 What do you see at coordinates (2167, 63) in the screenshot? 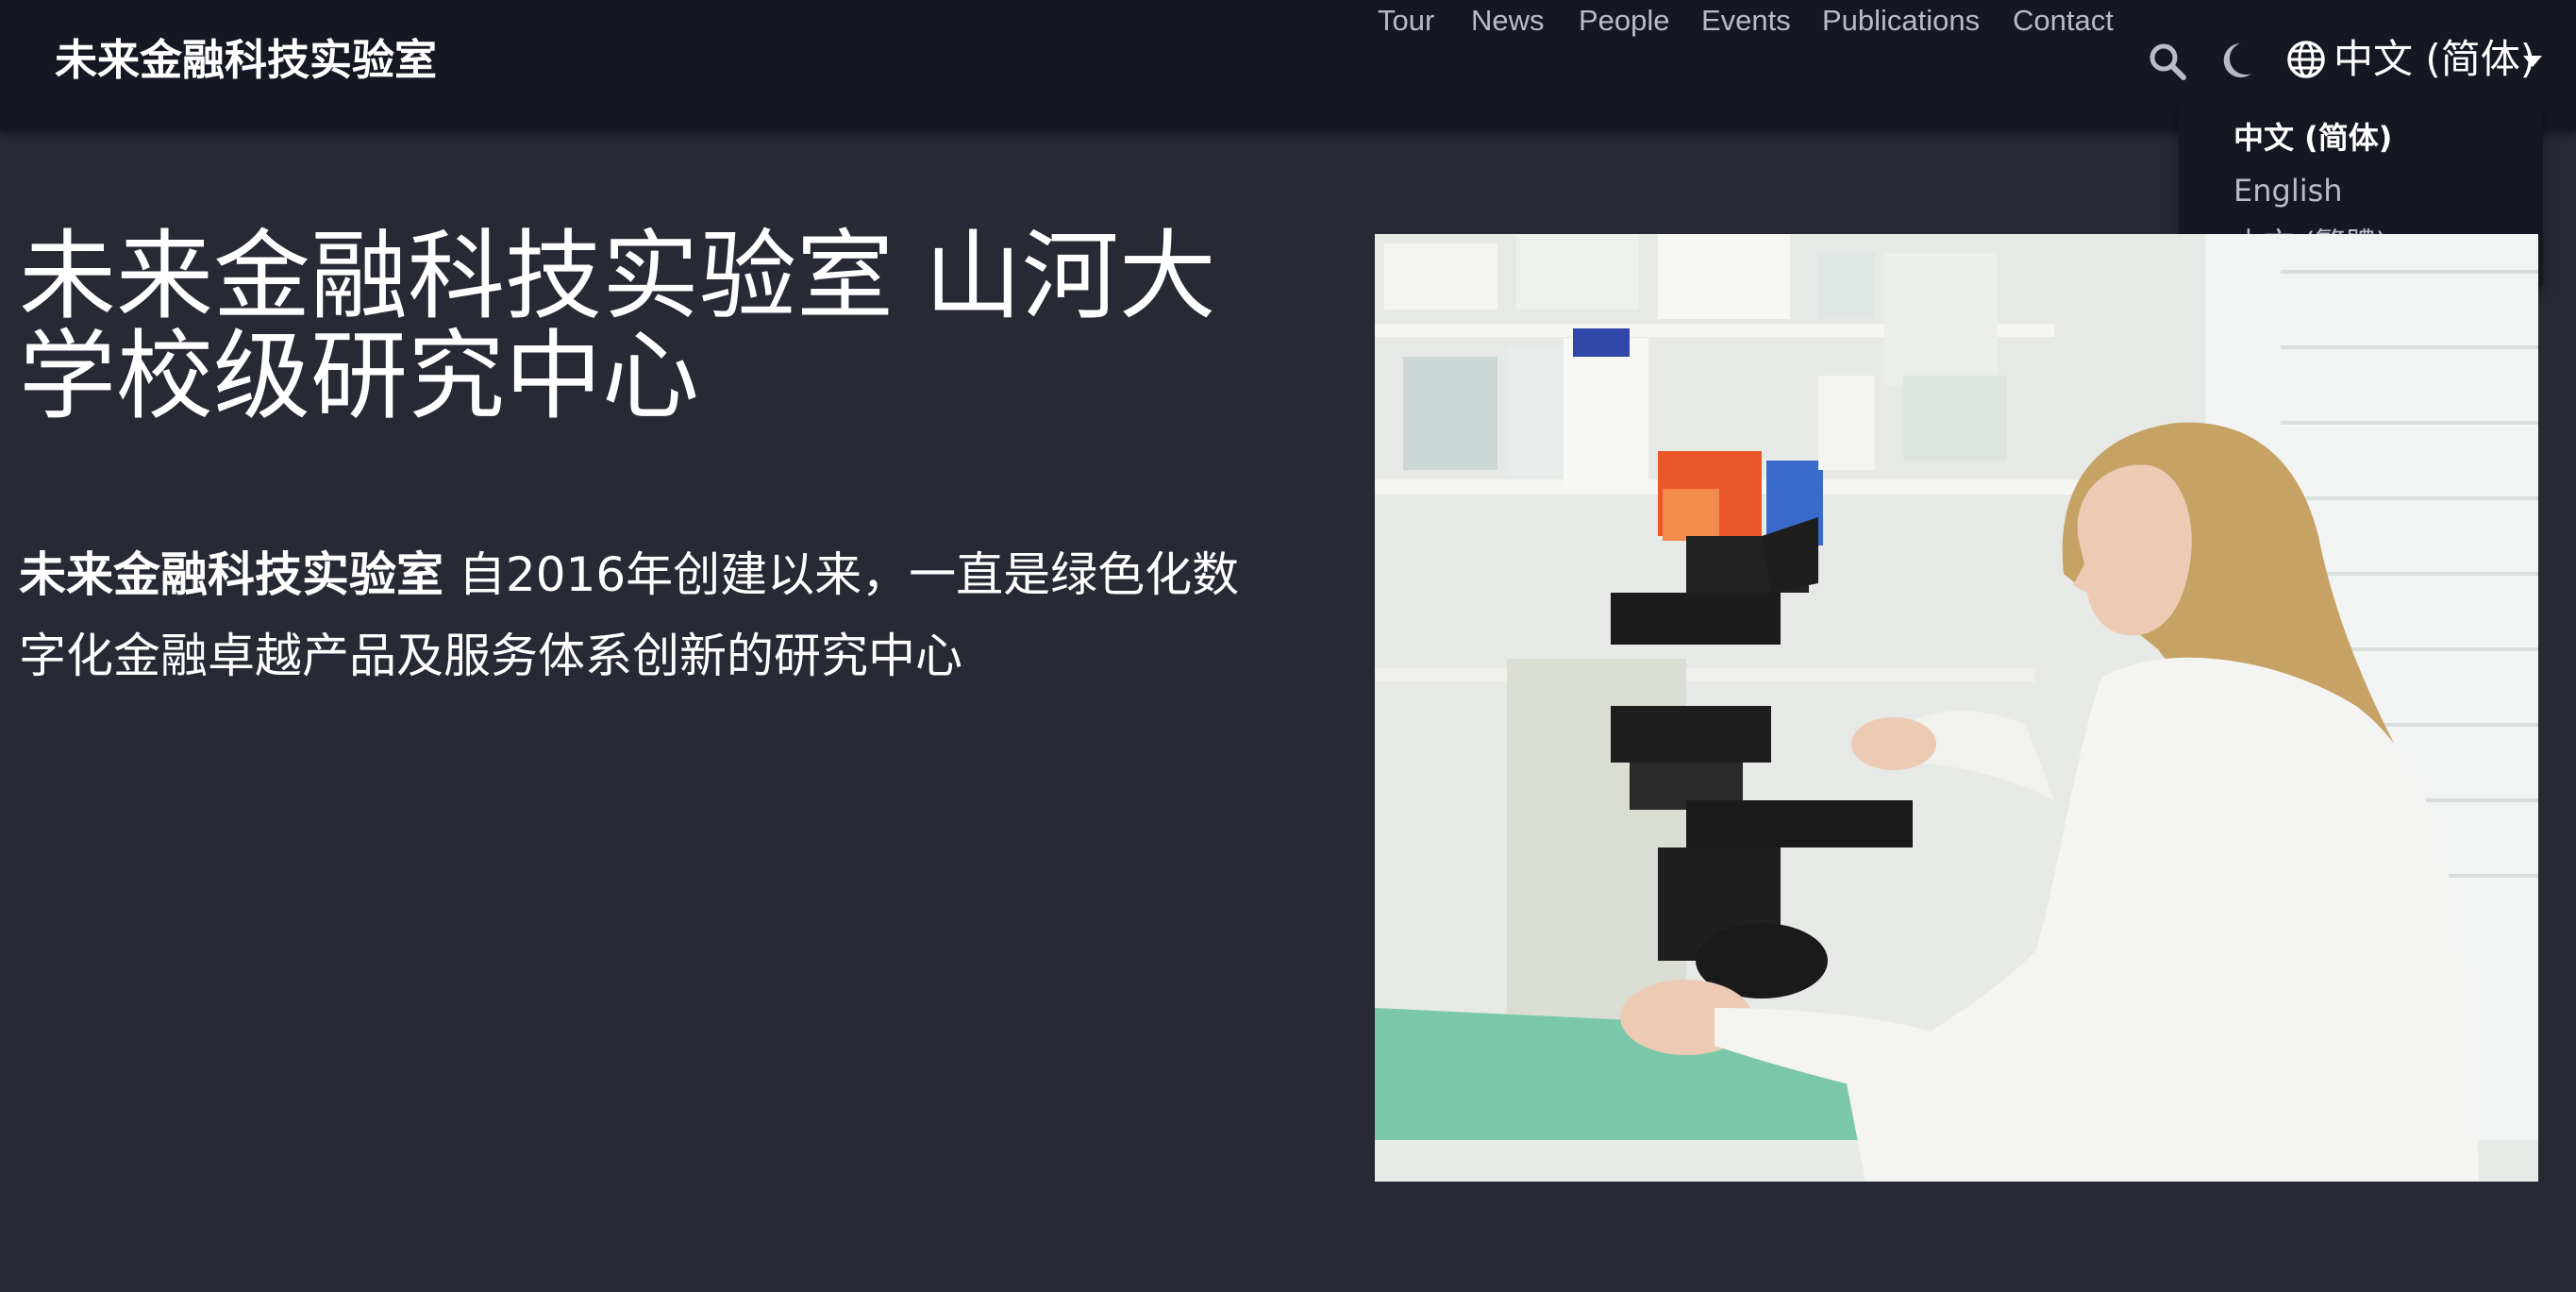
I see `search-icon` at bounding box center [2167, 63].